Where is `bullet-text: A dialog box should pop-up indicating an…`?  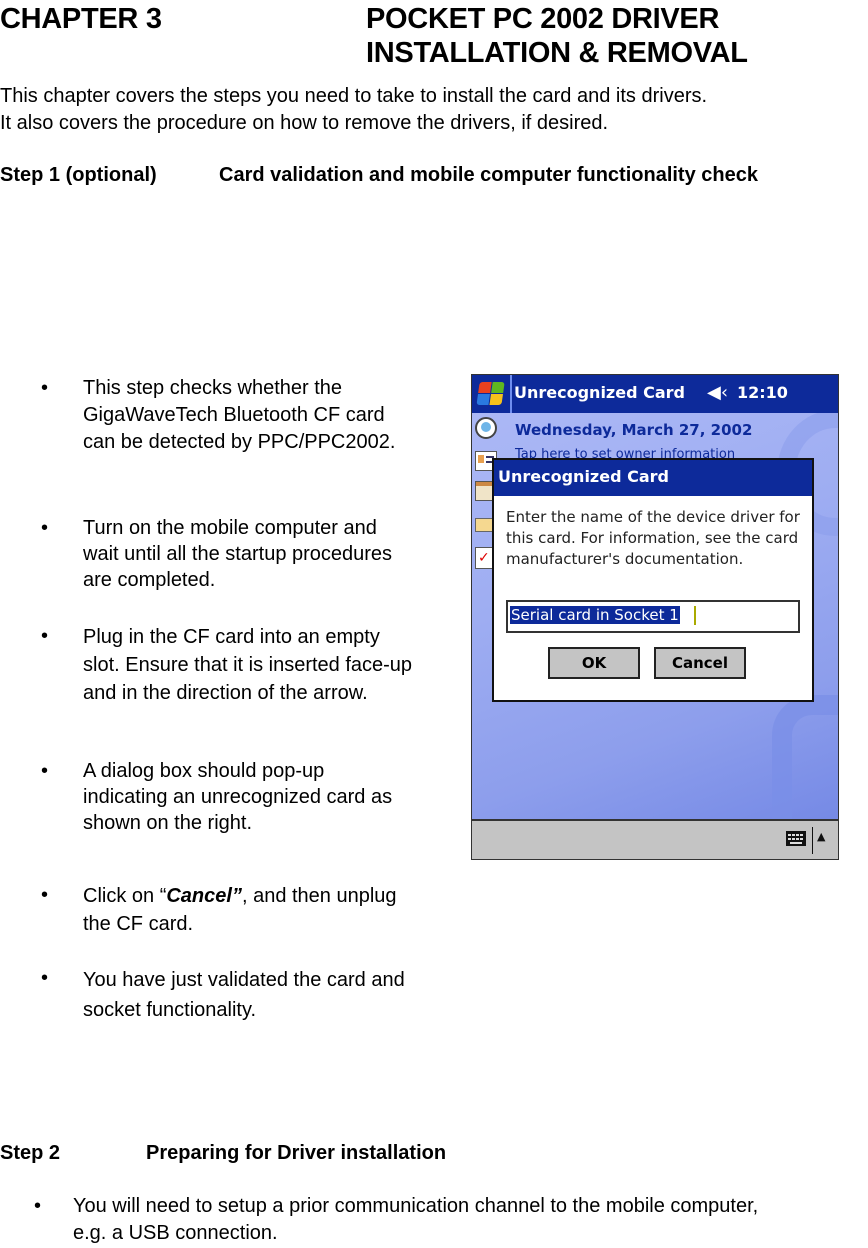 bullet-text: A dialog box should pop-up indicating an… is located at coordinates (238, 797).